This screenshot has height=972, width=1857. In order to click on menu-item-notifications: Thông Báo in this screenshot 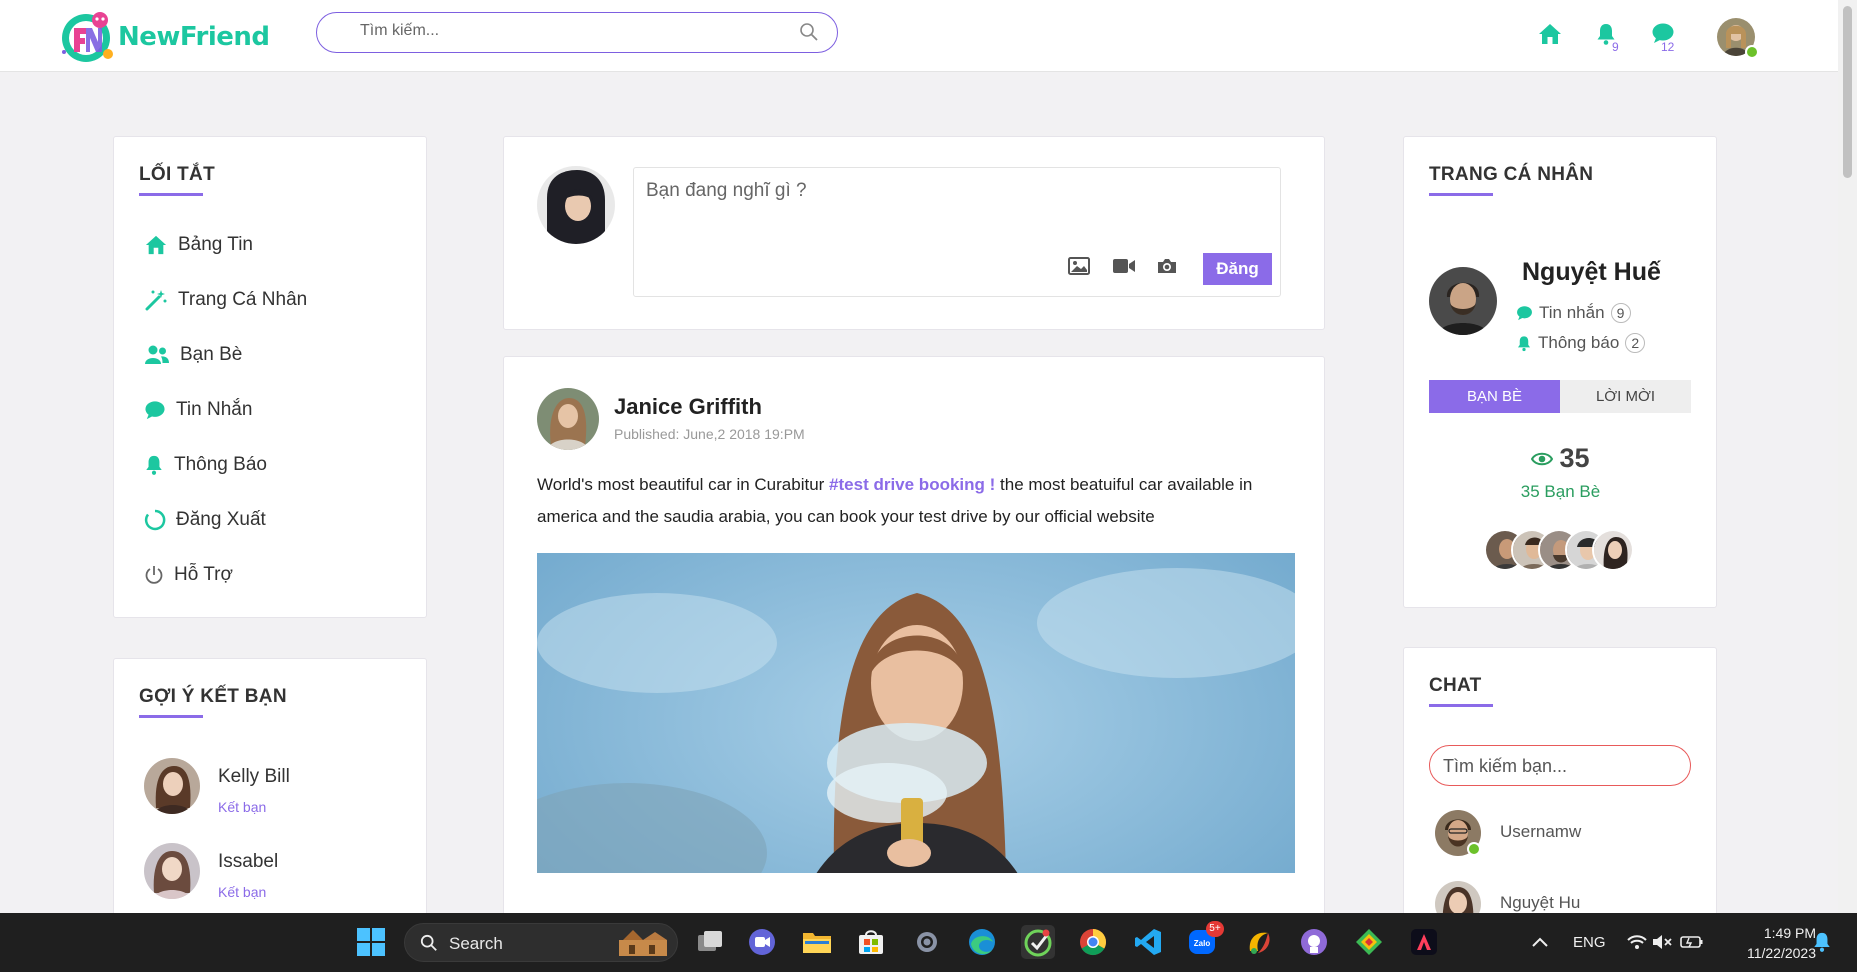, I will do `click(205, 465)`.